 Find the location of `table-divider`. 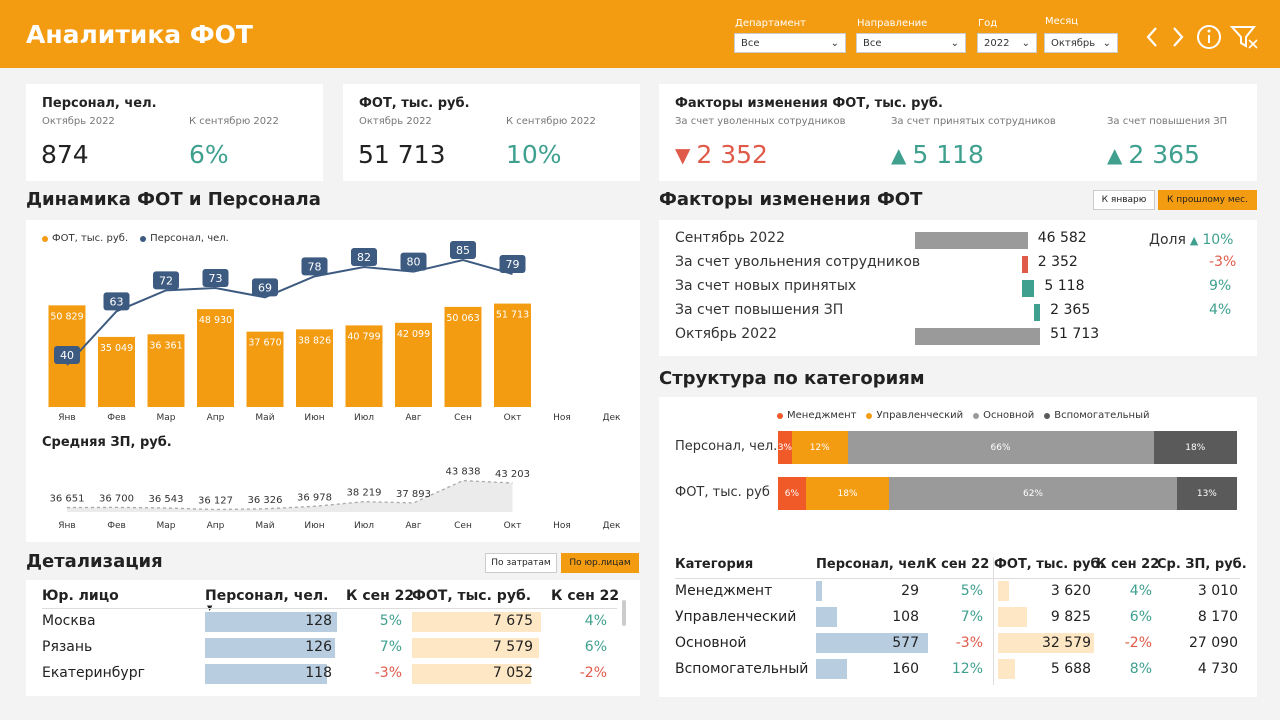

table-divider is located at coordinates (957, 578).